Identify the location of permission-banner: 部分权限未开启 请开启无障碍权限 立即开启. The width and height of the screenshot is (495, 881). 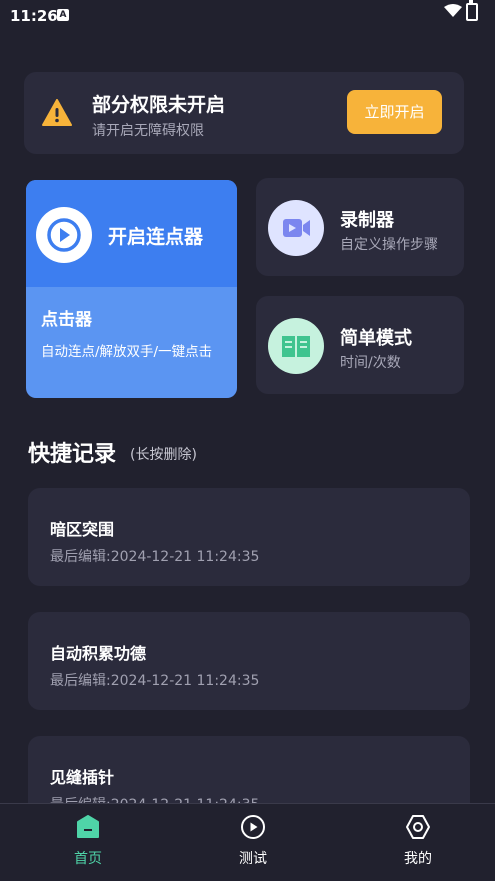
(244, 113).